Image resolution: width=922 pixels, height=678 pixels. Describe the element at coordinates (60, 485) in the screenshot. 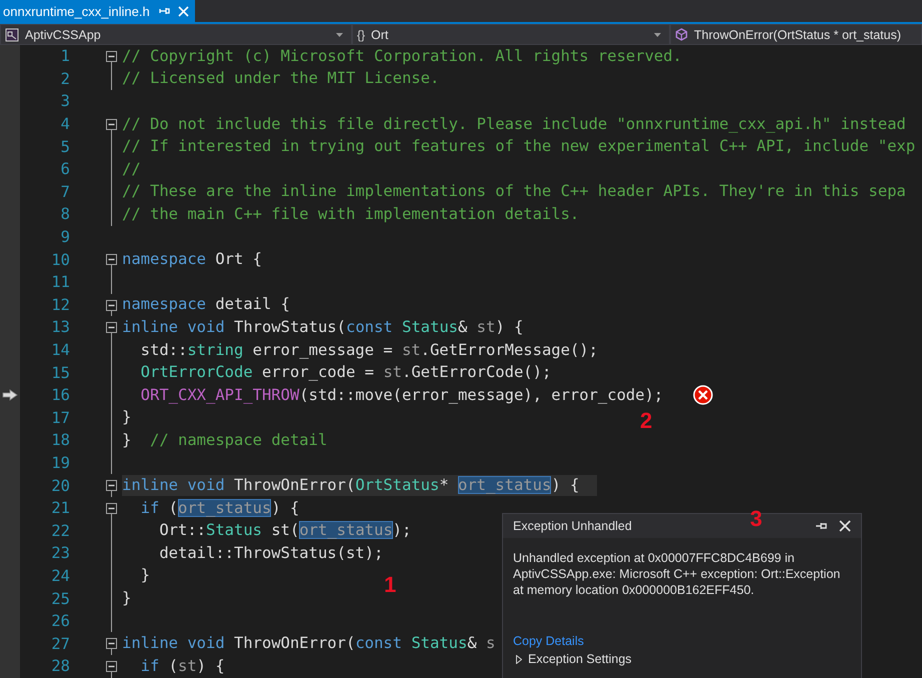

I see `line-number: 20` at that location.